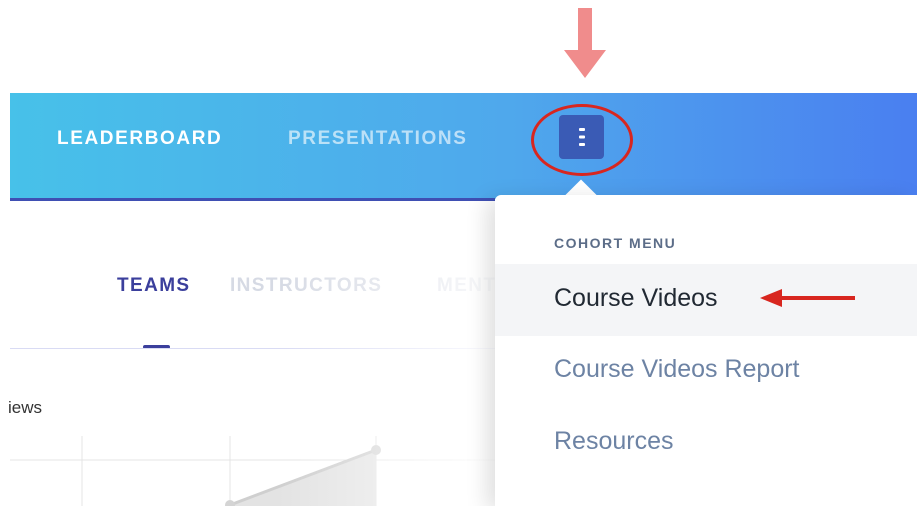 The image size is (917, 506). I want to click on tab-divider, so click(252, 348).